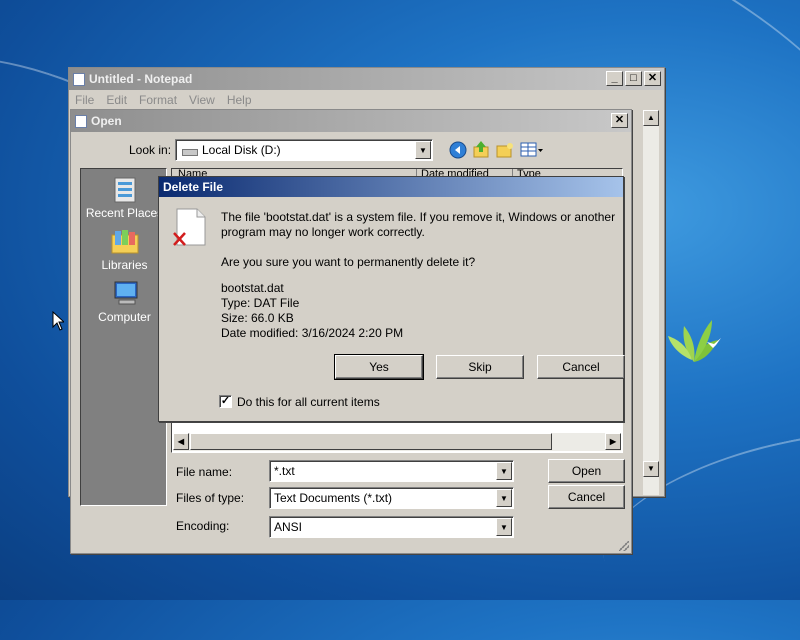 The width and height of the screenshot is (800, 640). What do you see at coordinates (651, 469) in the screenshot?
I see `scroll-down-icon: ▼` at bounding box center [651, 469].